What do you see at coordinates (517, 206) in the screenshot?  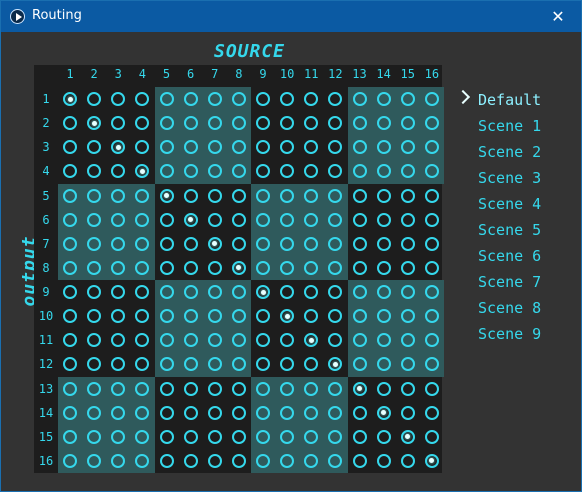 I see `scene-item: Scene 4` at bounding box center [517, 206].